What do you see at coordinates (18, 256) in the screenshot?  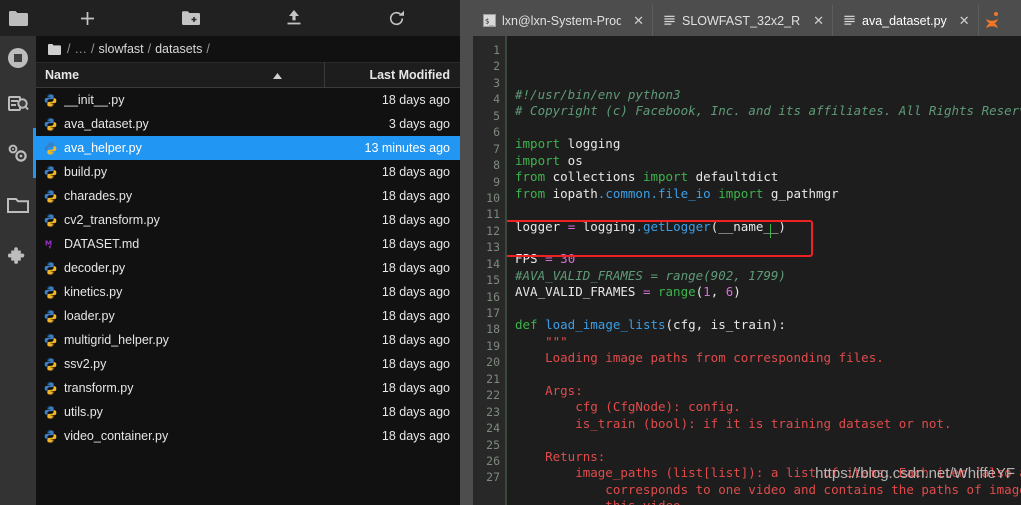 I see `sidebar-item-extensions` at bounding box center [18, 256].